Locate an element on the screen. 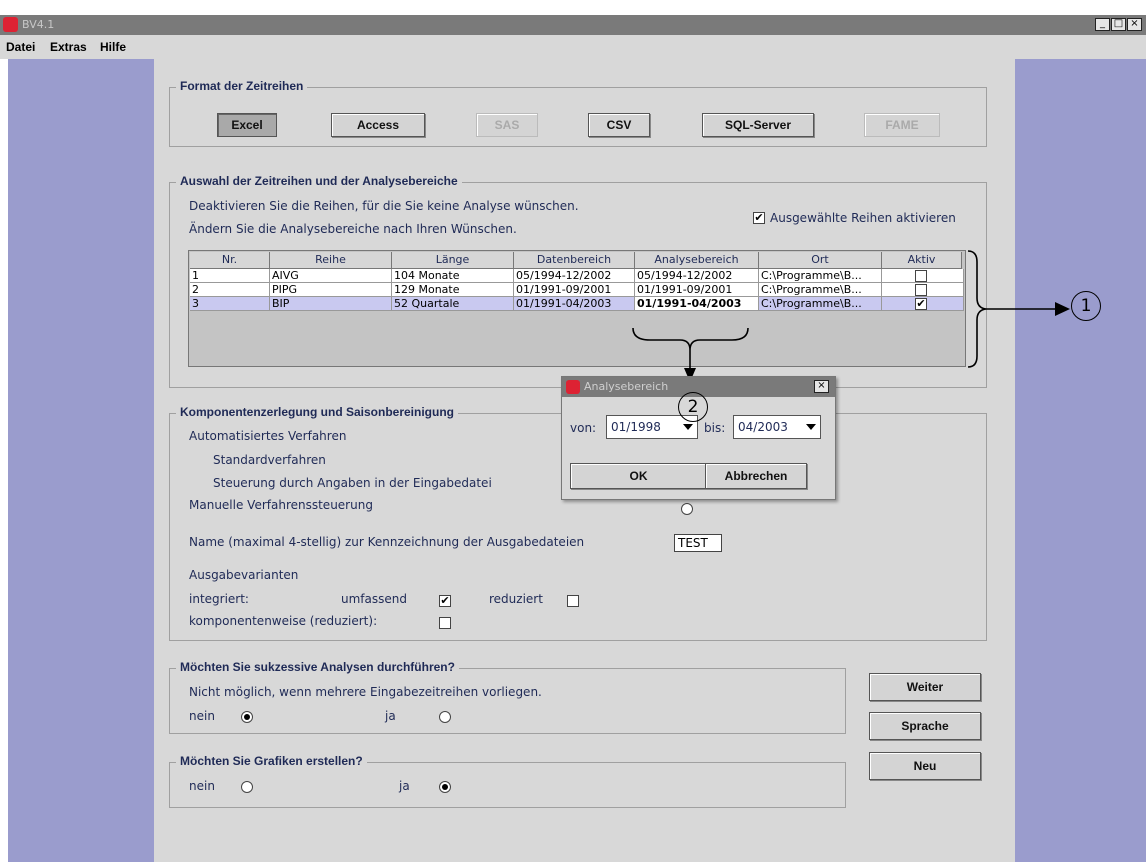 Image resolution: width=1146 pixels, height=862 pixels. von-value: 01/1998 is located at coordinates (636, 427).